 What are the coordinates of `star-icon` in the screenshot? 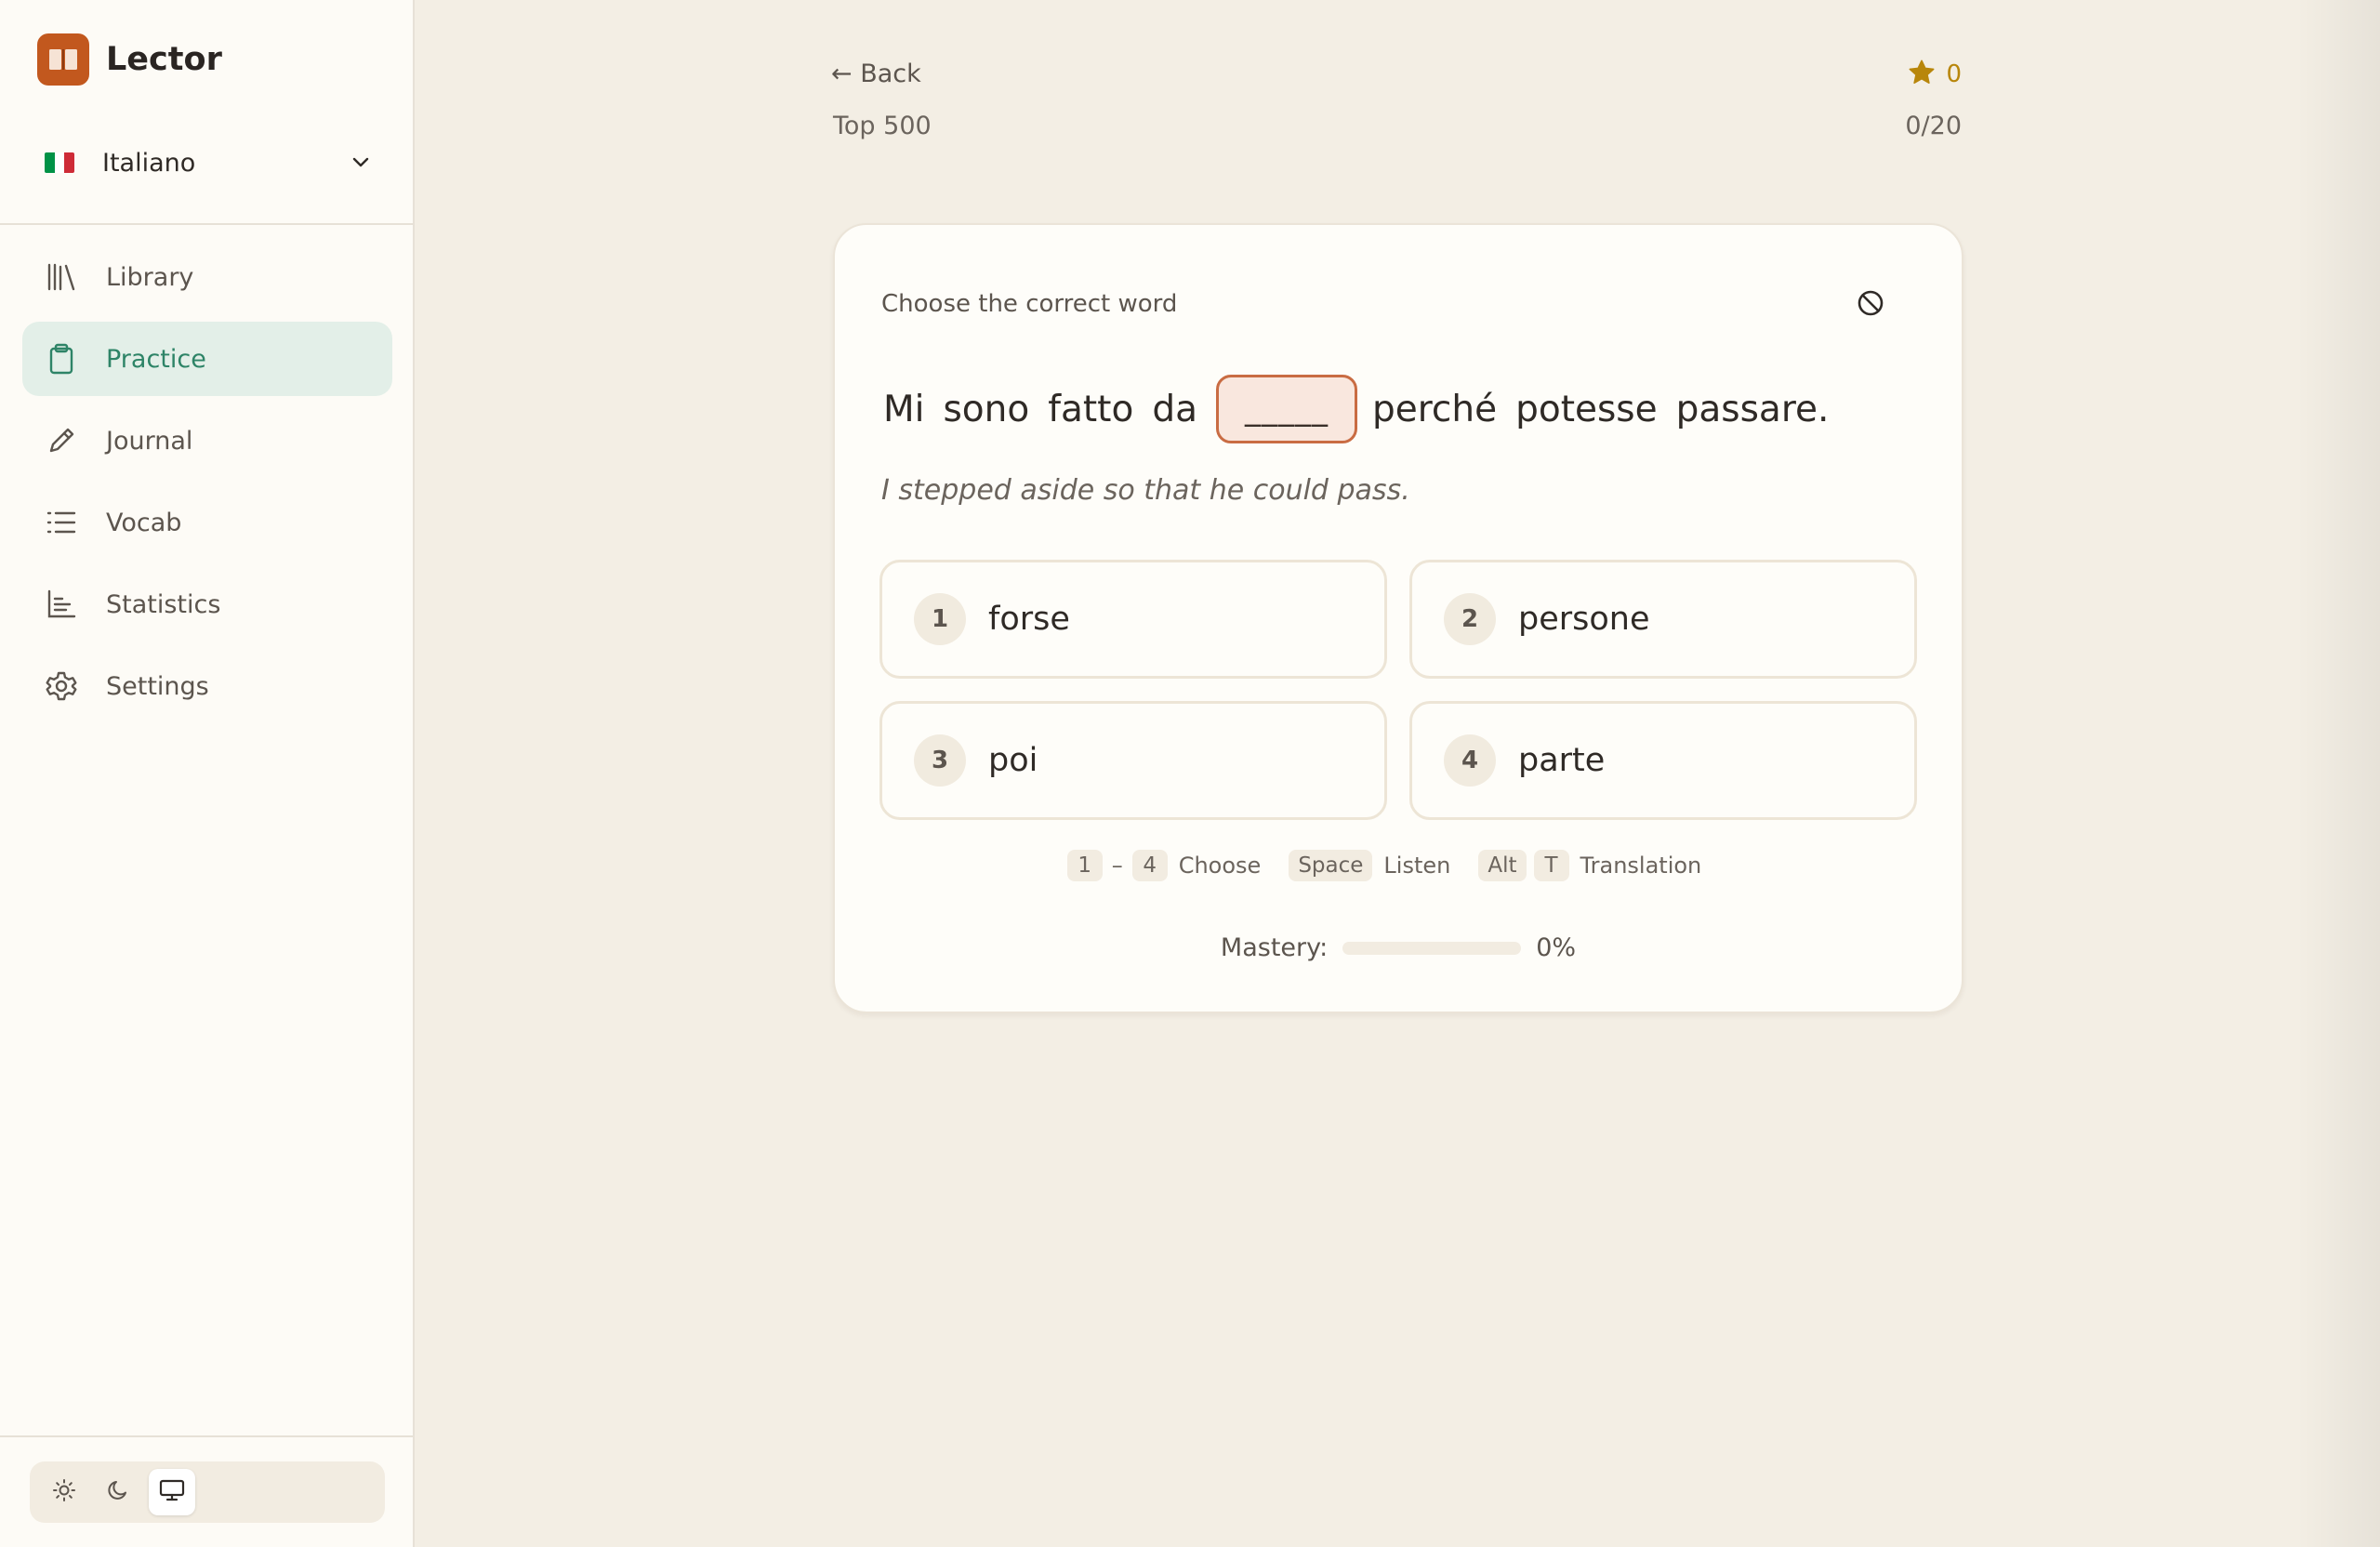 It's located at (1922, 74).